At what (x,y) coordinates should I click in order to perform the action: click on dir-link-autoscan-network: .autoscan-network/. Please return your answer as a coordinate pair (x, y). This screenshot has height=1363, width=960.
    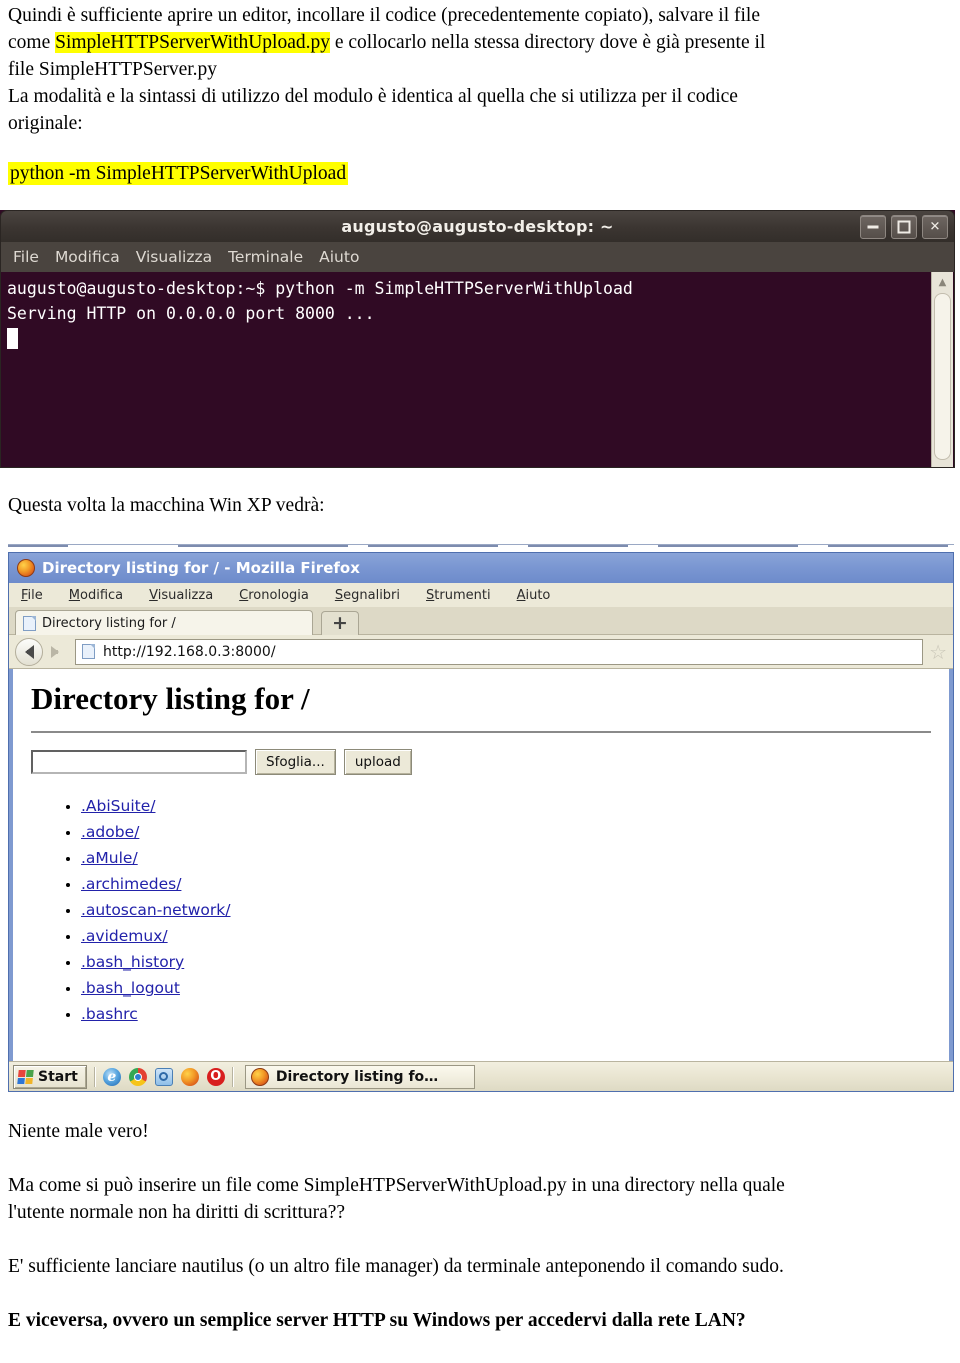
    Looking at the image, I should click on (156, 910).